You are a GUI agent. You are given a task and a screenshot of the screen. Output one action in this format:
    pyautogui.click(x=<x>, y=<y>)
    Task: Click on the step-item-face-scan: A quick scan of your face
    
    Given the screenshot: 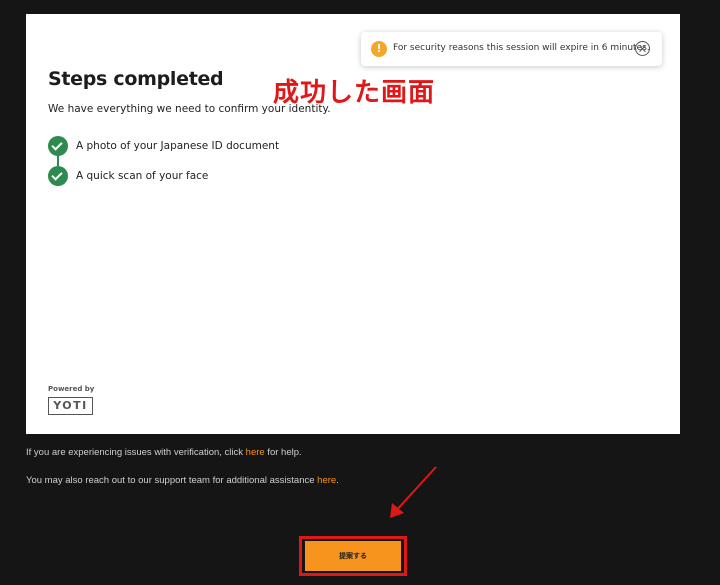 What is the action you would take?
    pyautogui.click(x=128, y=176)
    